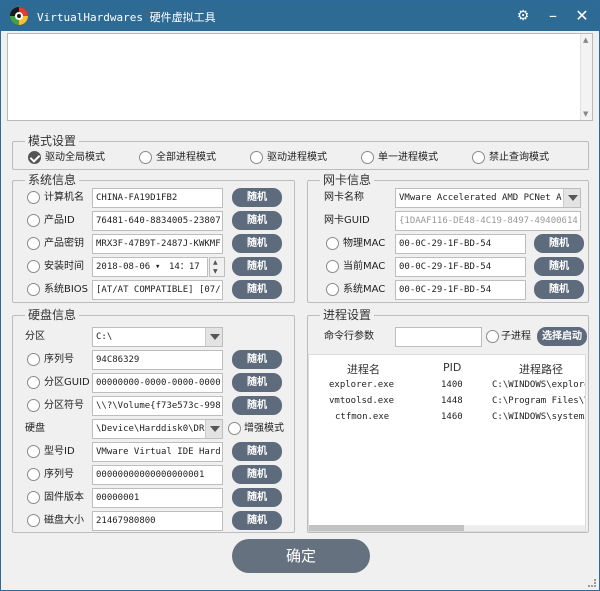 The image size is (600, 591). What do you see at coordinates (157, 452) in the screenshot?
I see `model-id-field: VMware Virtual IDE Hard` at bounding box center [157, 452].